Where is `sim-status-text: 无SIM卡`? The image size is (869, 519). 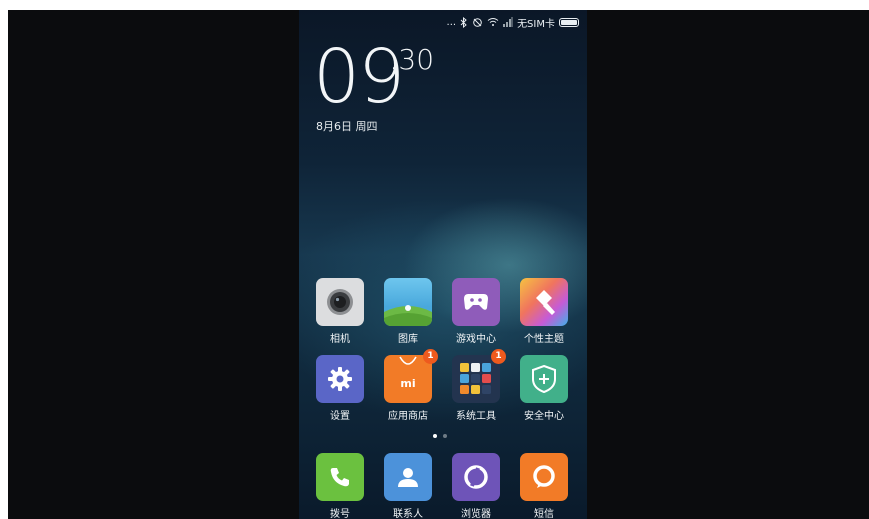
sim-status-text: 无SIM卡 is located at coordinates (536, 24).